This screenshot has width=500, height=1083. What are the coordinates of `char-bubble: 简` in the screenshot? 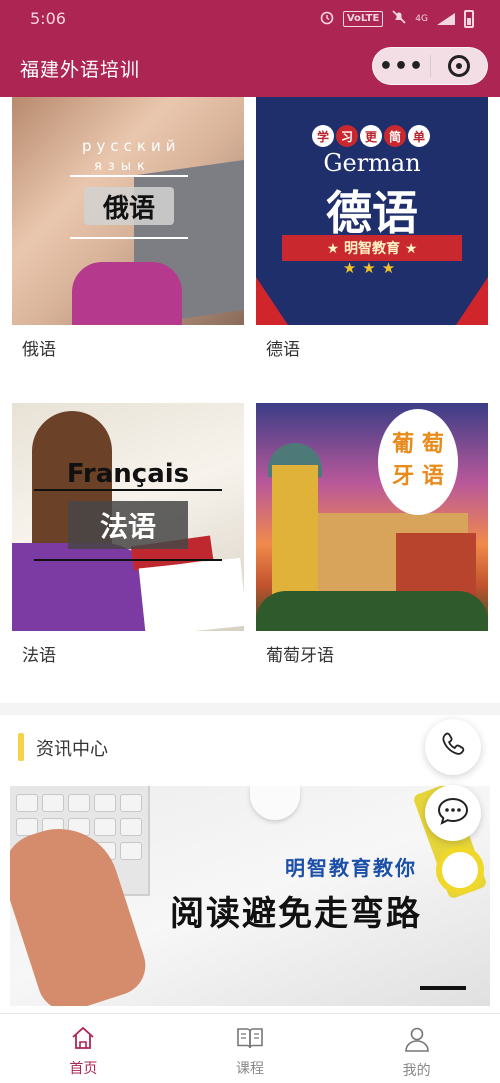 It's located at (395, 136).